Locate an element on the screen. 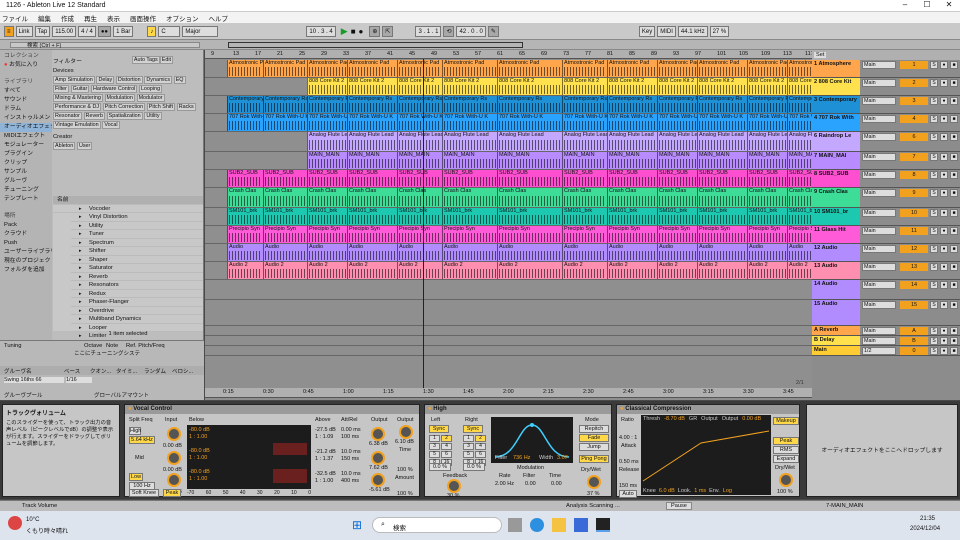 The image size is (960, 540). list-item: ▸ Vinyl Distortion is located at coordinates (137, 217).